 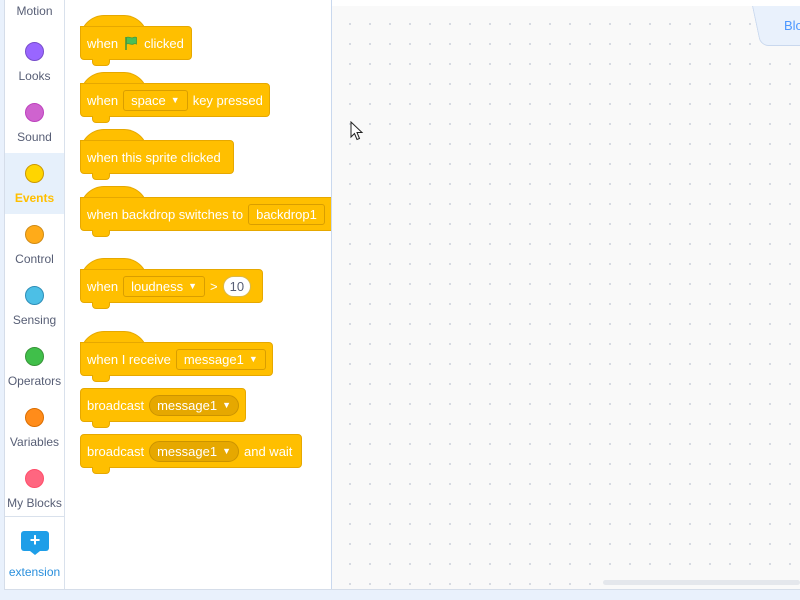 What do you see at coordinates (268, 451) in the screenshot?
I see `block-text: and wait` at bounding box center [268, 451].